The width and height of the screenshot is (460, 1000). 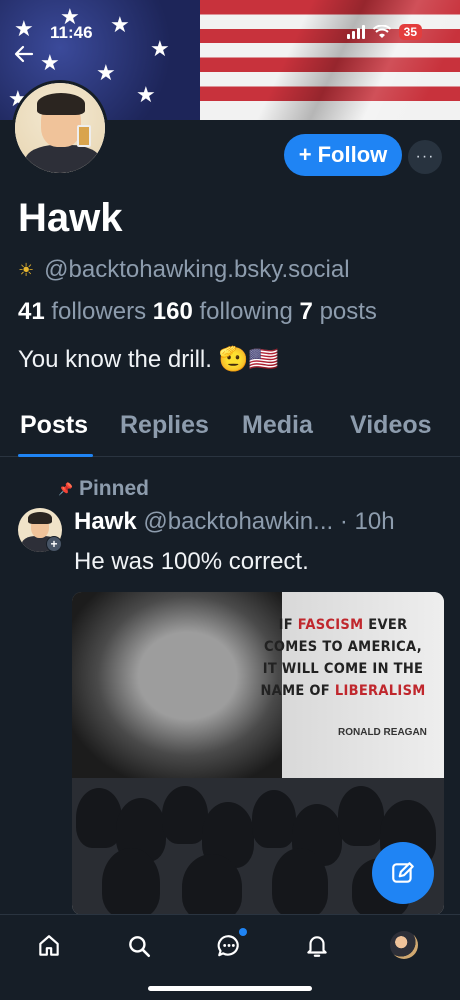 I want to click on more-options-button: ···, so click(x=425, y=157).